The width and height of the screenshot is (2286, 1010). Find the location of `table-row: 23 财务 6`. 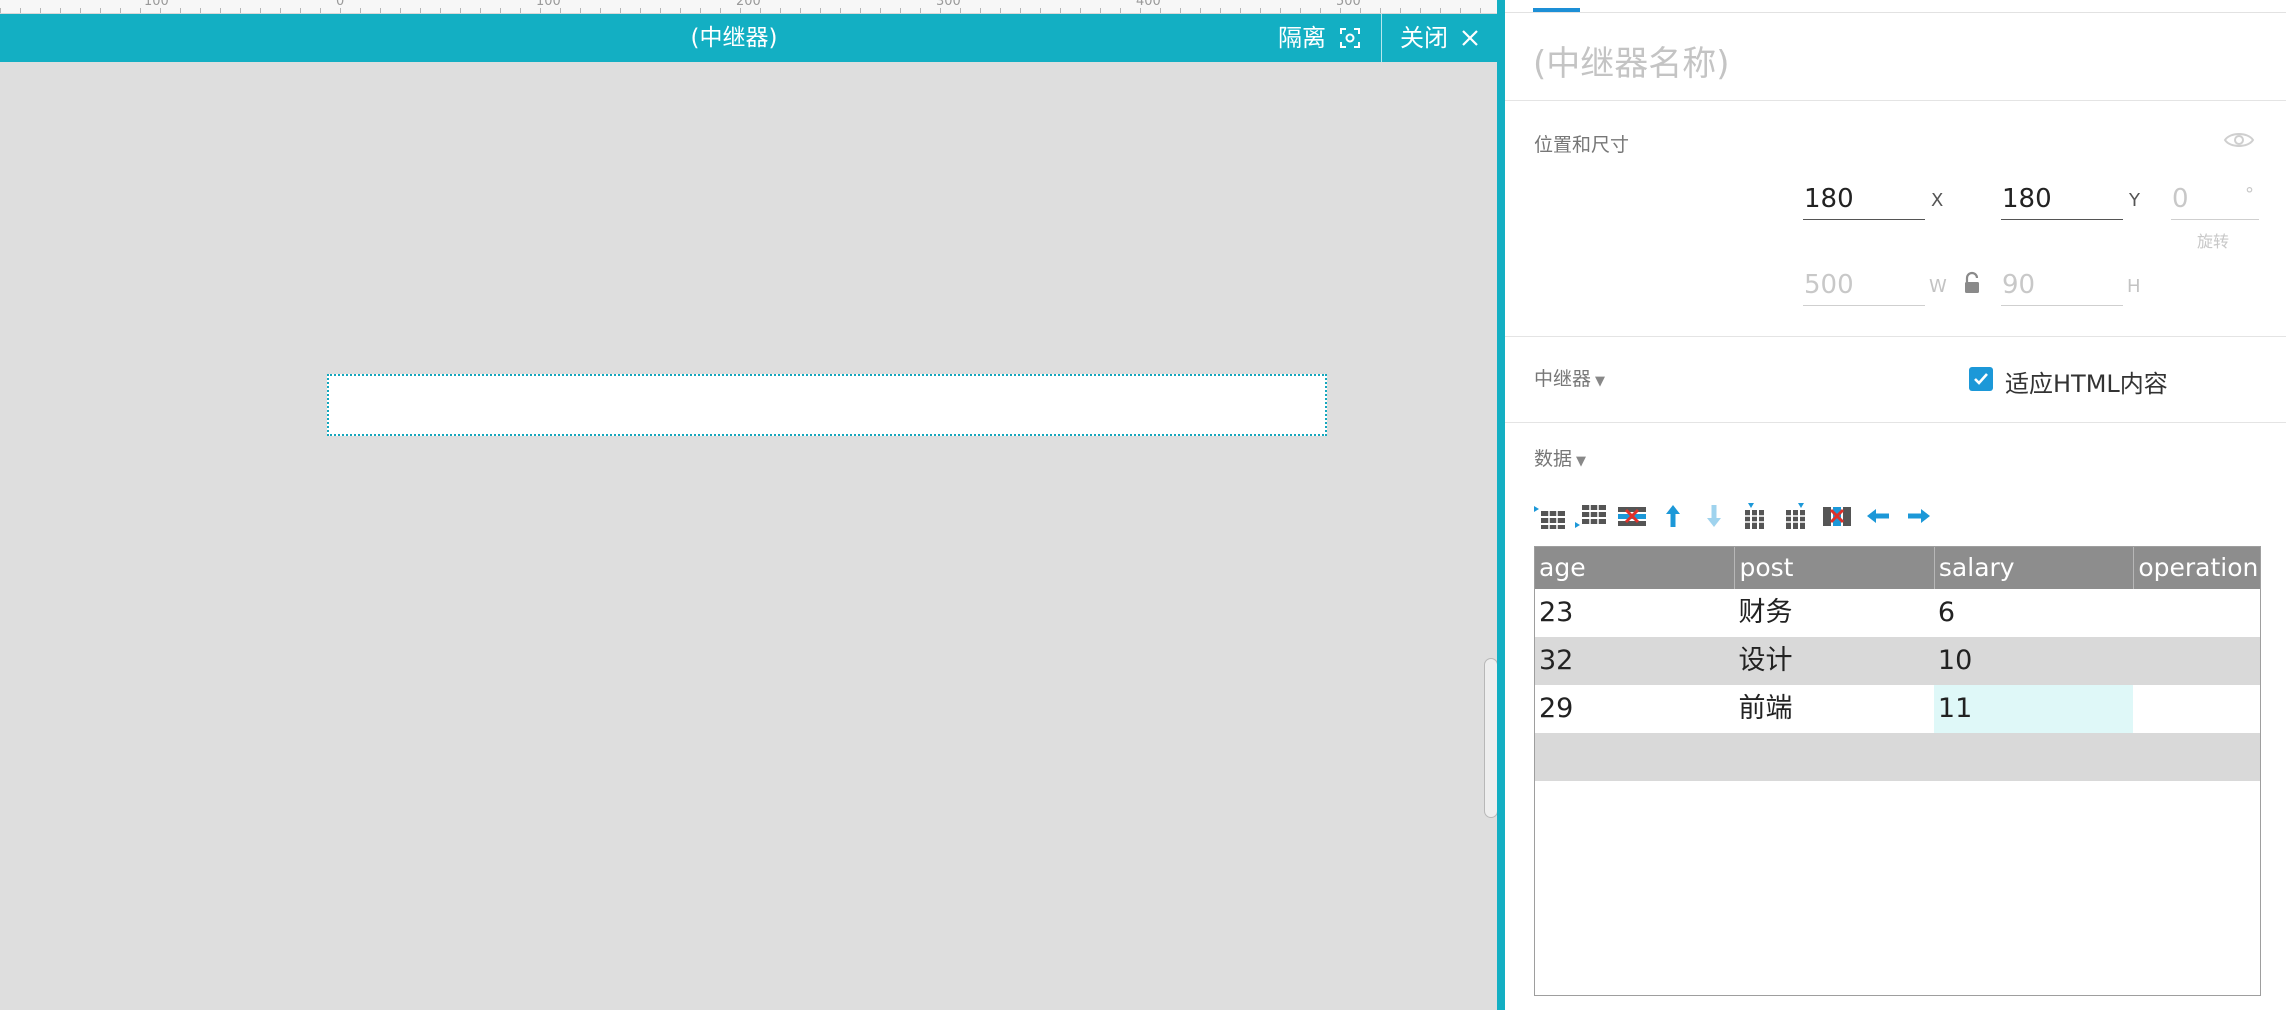

table-row: 23 财务 6 is located at coordinates (1897, 613).